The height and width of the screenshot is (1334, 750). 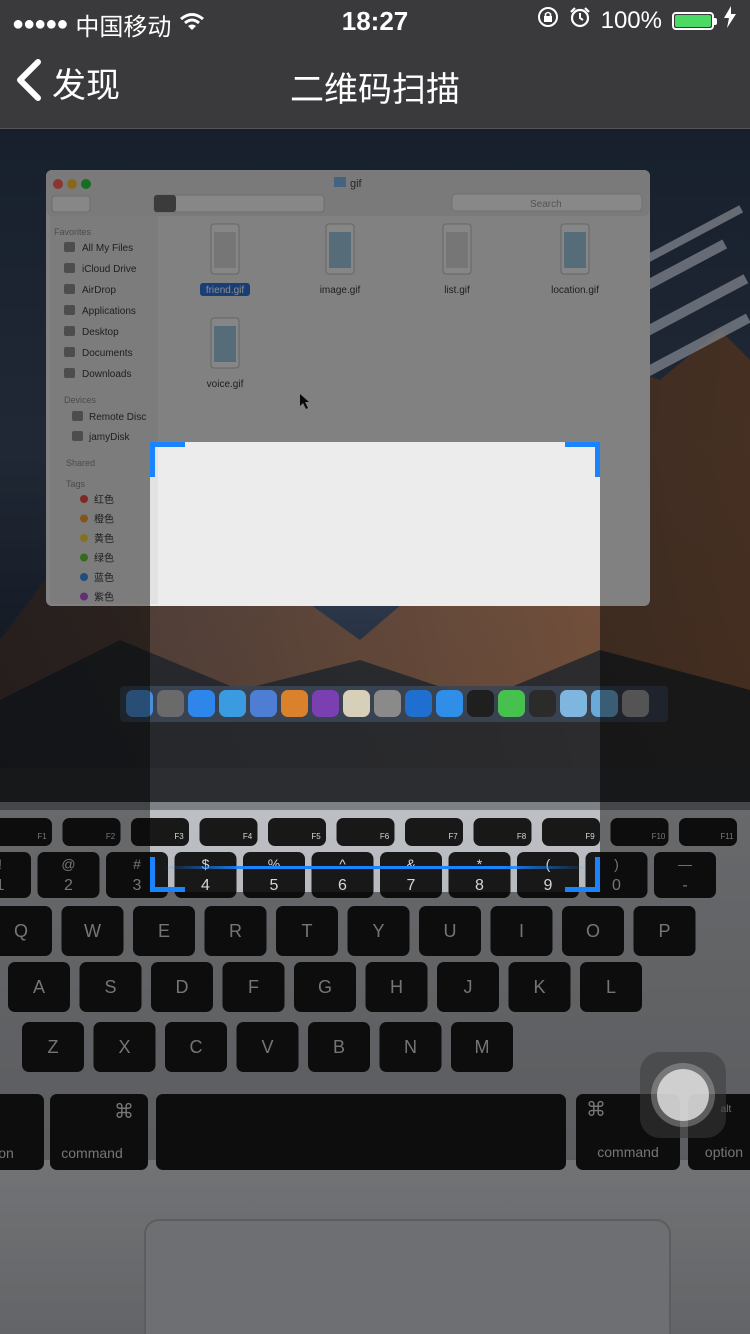 I want to click on scan-mask-left, so click(x=75, y=667).